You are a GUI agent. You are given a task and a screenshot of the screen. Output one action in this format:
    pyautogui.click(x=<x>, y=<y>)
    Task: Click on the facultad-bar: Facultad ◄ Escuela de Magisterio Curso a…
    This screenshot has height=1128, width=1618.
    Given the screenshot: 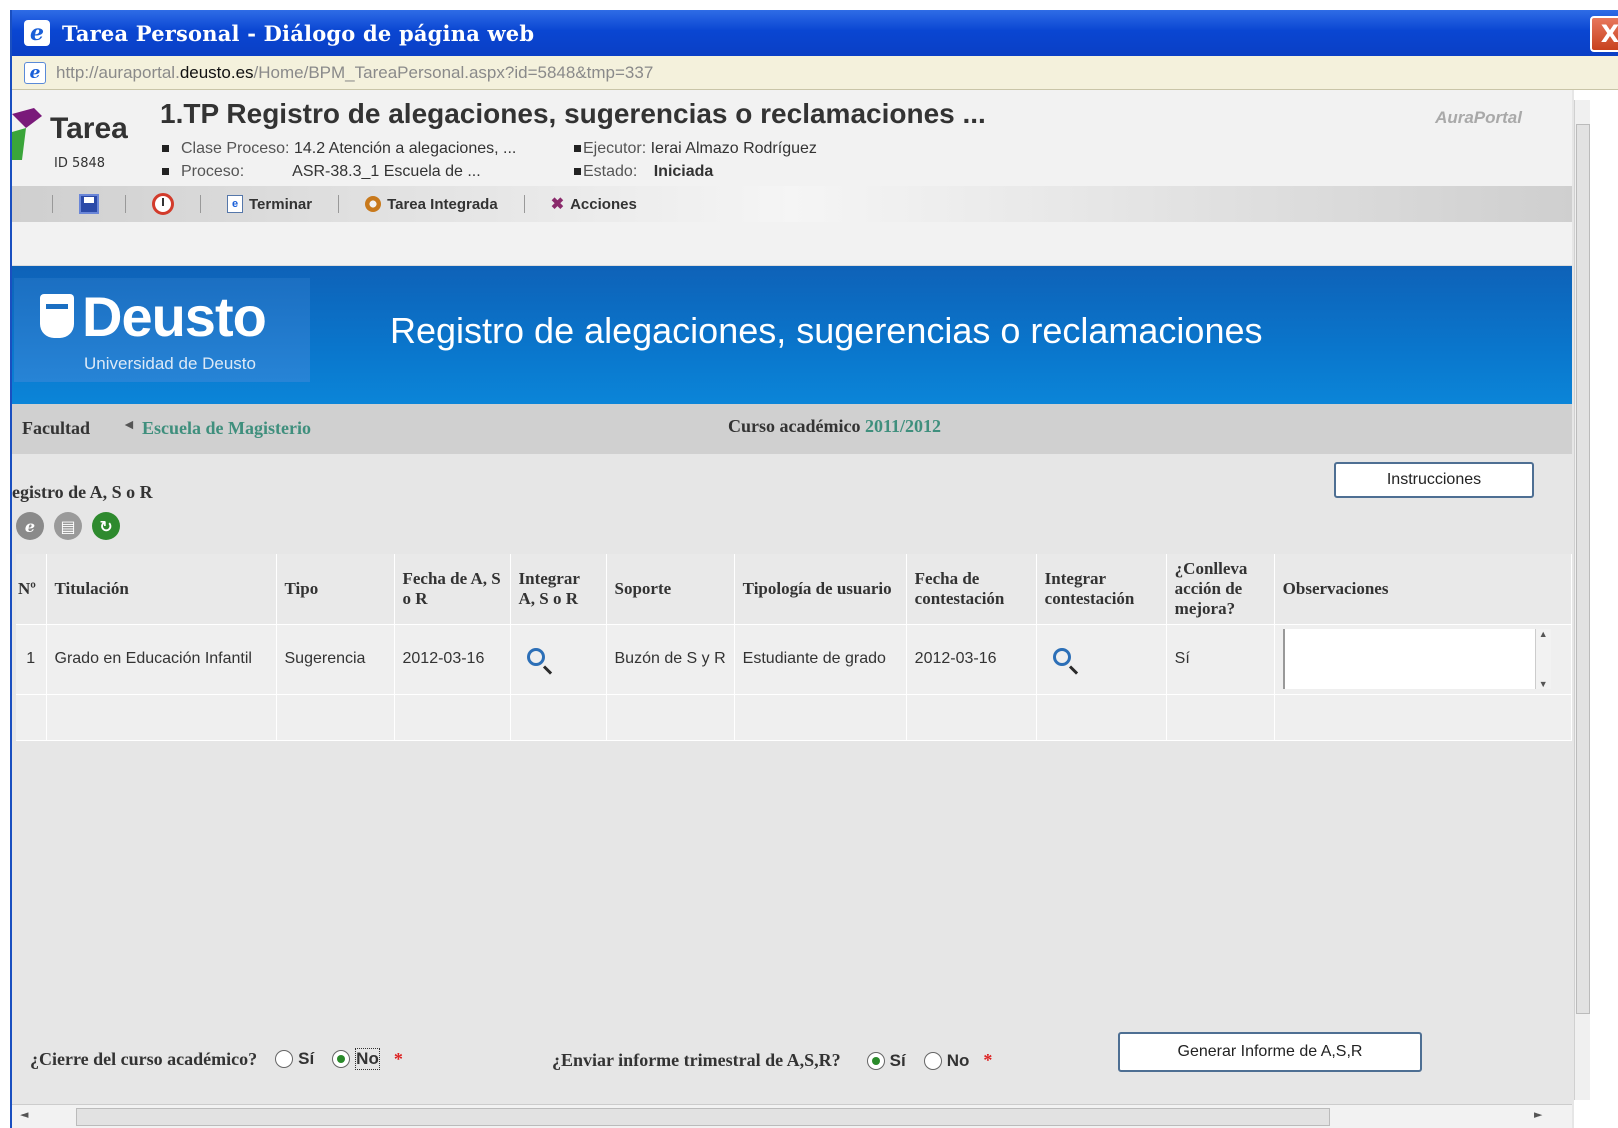 What is the action you would take?
    pyautogui.click(x=792, y=429)
    